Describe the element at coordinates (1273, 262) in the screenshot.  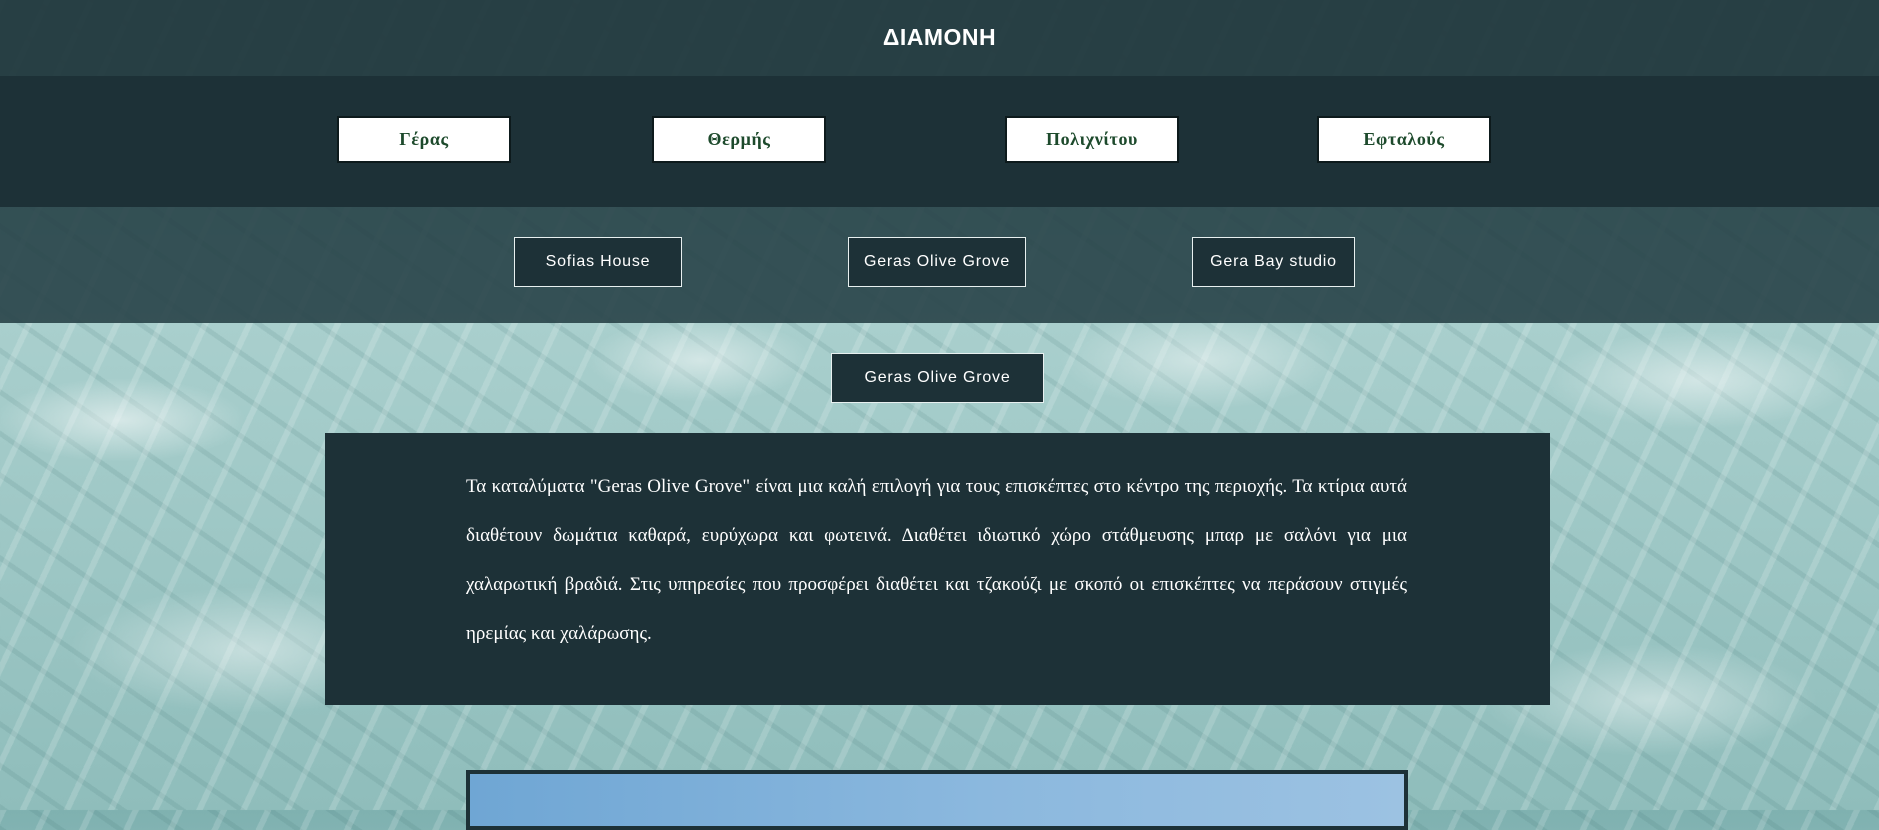
I see `accommodation-button-gera-bay-studio: Gera Bay studio` at that location.